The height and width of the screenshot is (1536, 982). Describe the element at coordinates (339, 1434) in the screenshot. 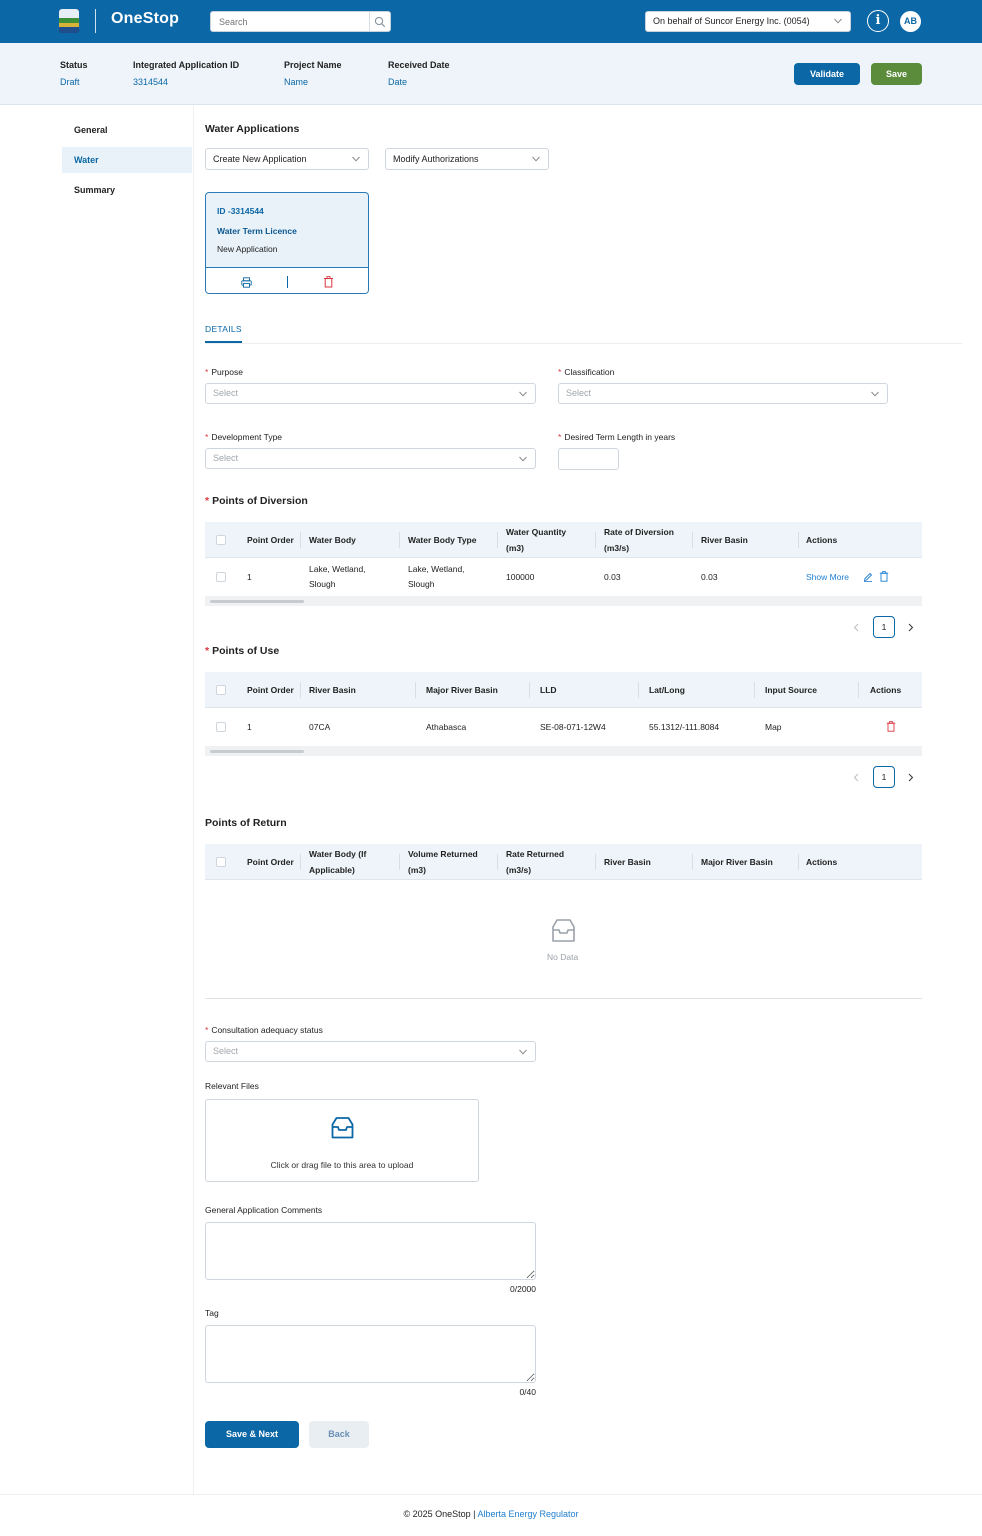

I see `back-button: Back` at that location.